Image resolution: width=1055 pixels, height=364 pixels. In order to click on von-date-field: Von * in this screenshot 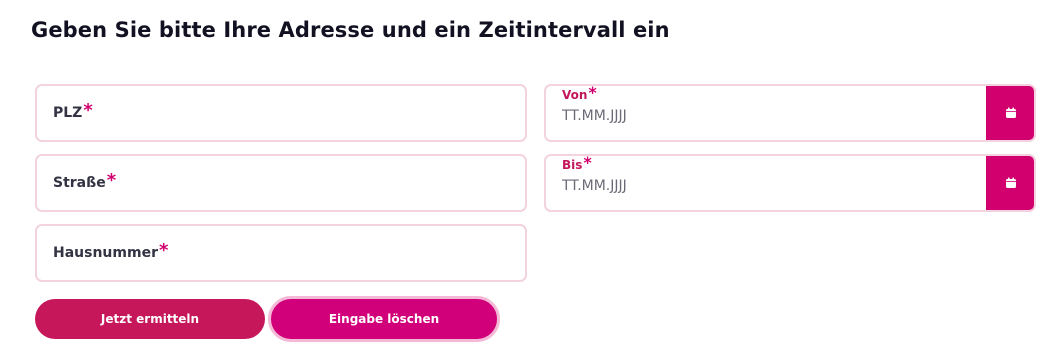, I will do `click(790, 113)`.